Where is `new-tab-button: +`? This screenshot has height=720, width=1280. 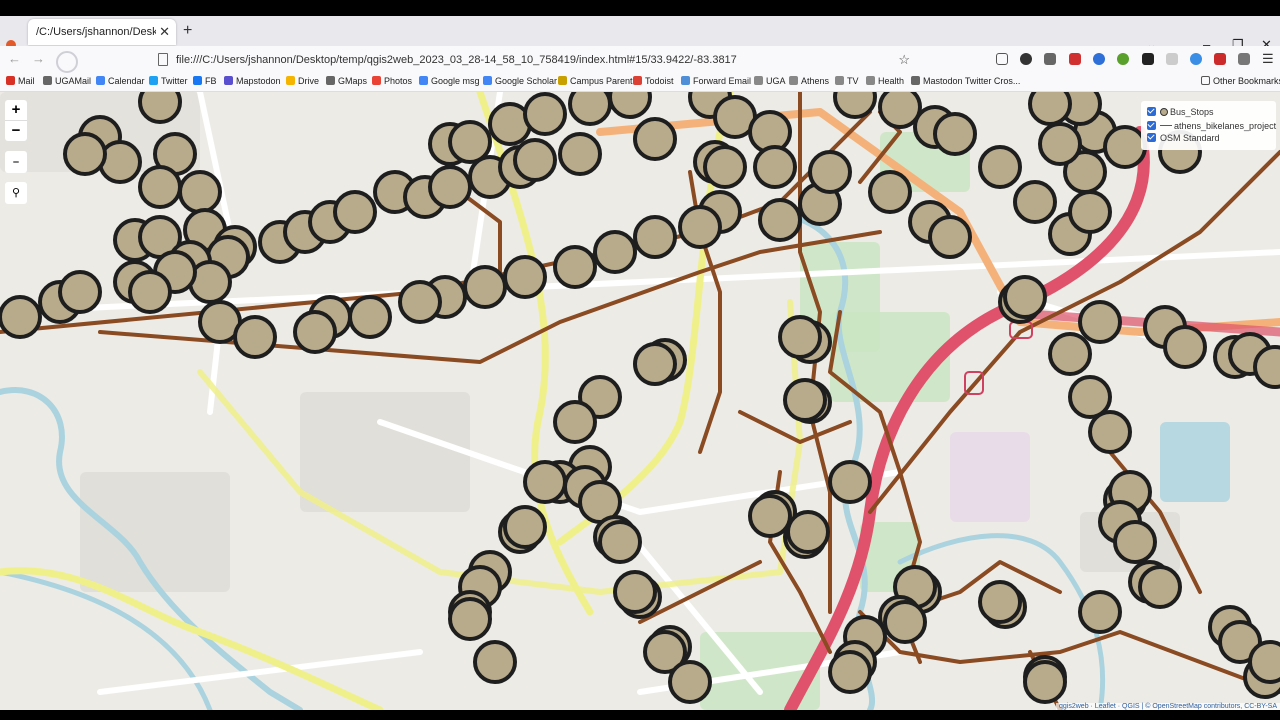 new-tab-button: + is located at coordinates (187, 31).